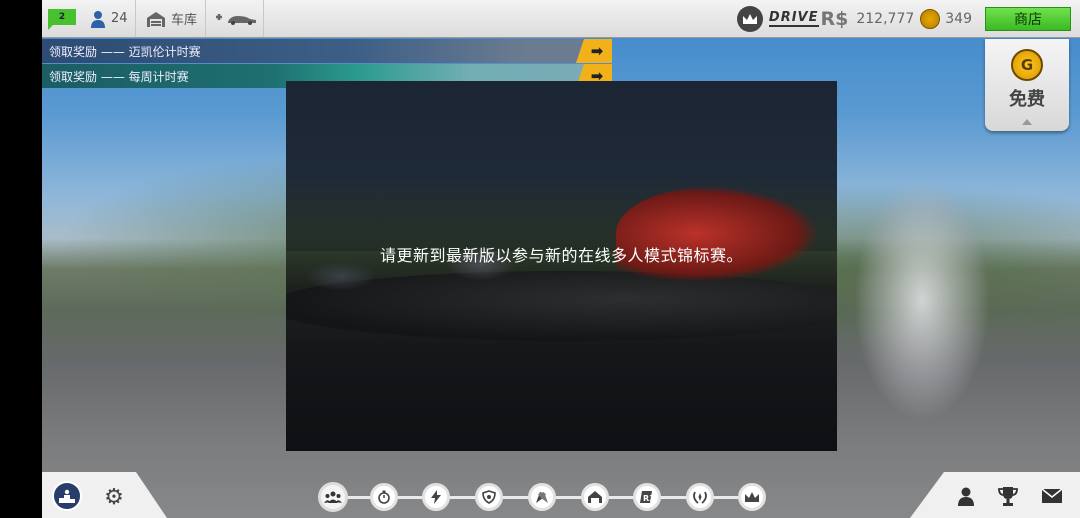  I want to click on garage-label: 车库, so click(184, 20).